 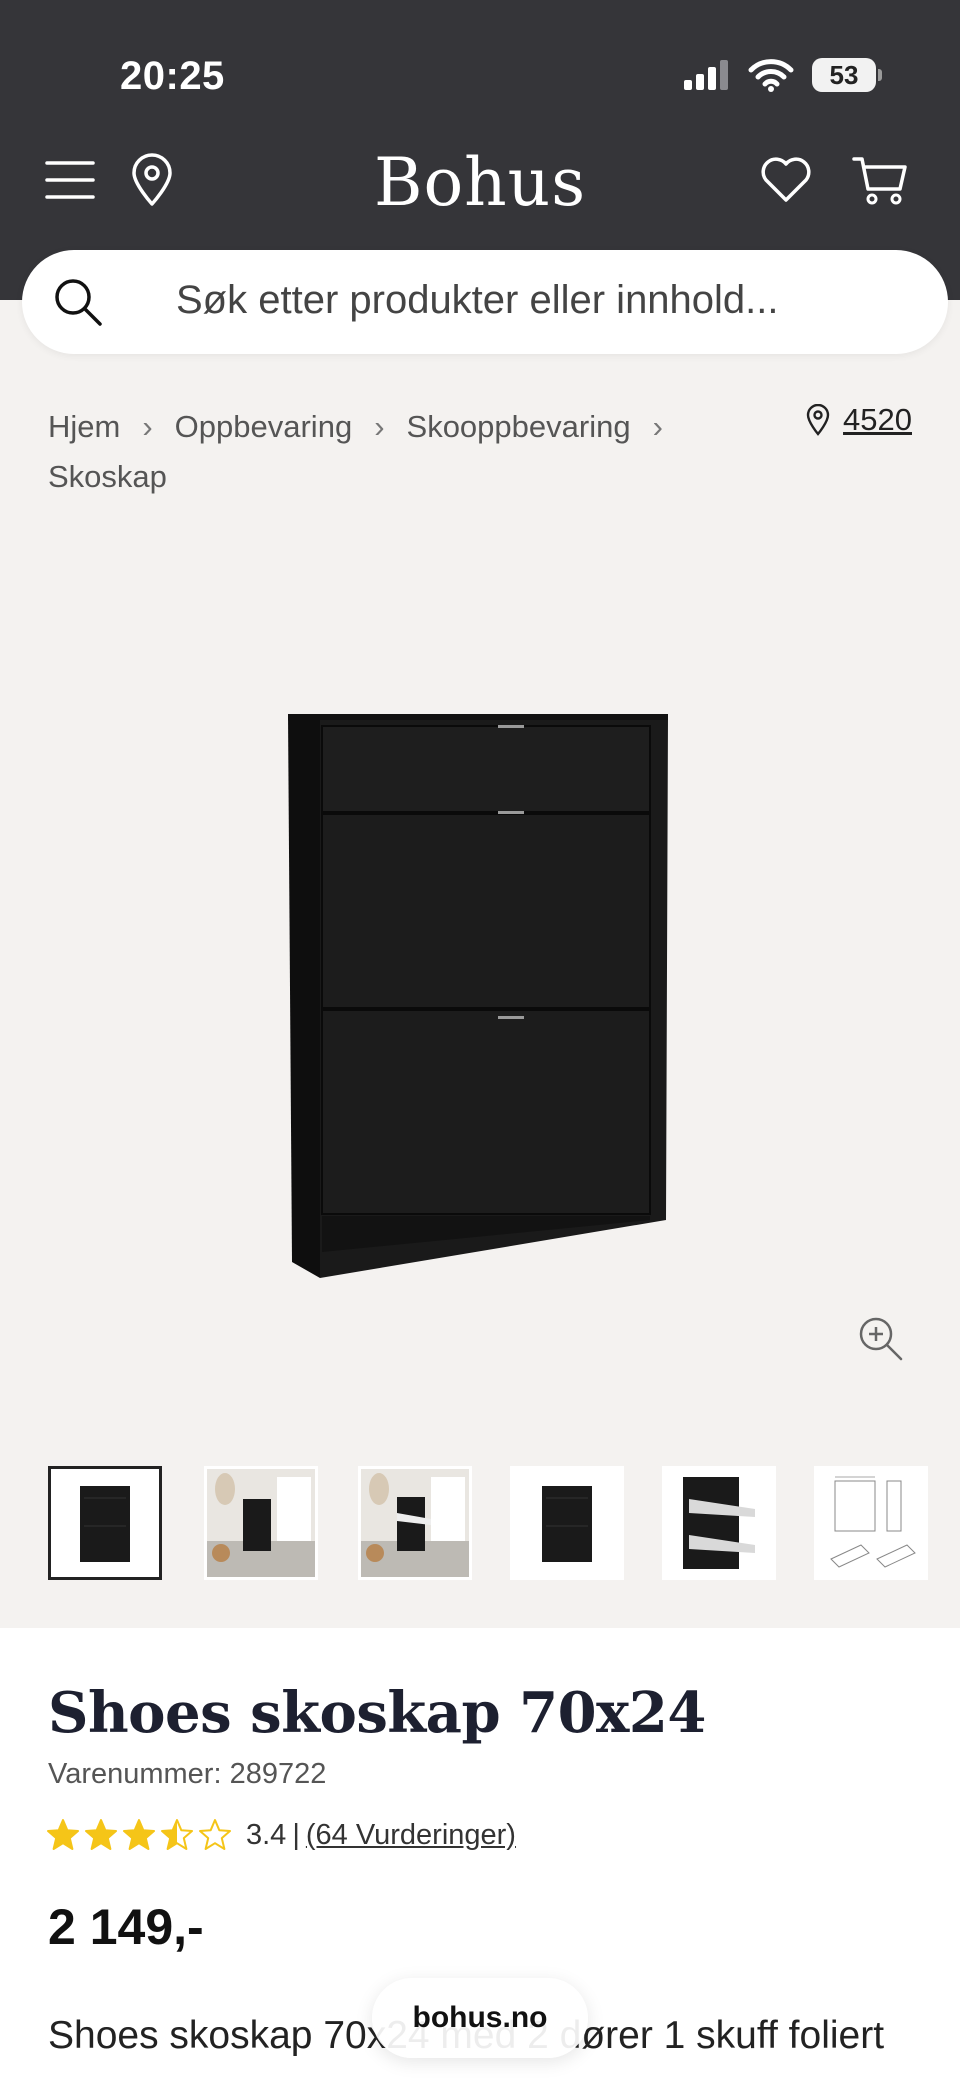 I want to click on store-postcode-link: 4520, so click(x=877, y=420).